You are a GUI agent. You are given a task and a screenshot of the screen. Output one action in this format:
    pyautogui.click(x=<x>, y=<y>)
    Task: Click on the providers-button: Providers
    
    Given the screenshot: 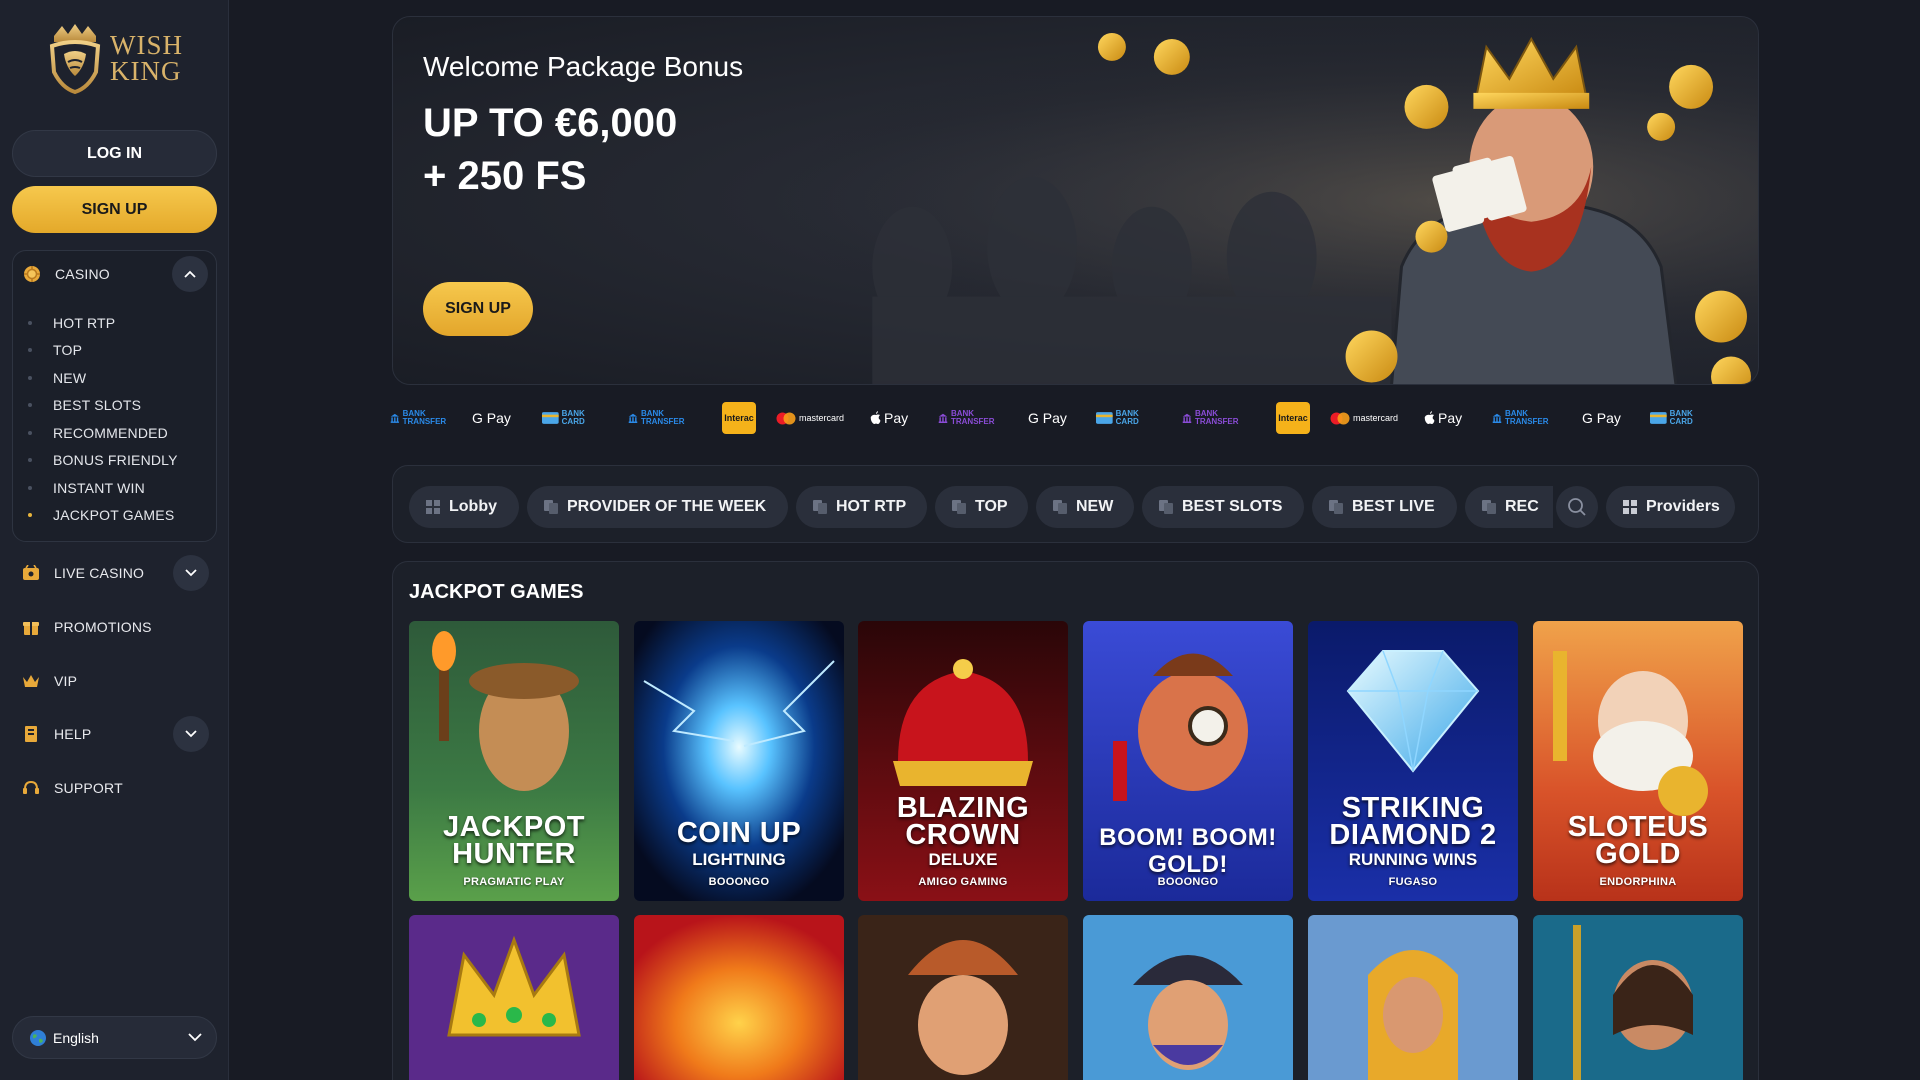 What is the action you would take?
    pyautogui.click(x=1670, y=507)
    